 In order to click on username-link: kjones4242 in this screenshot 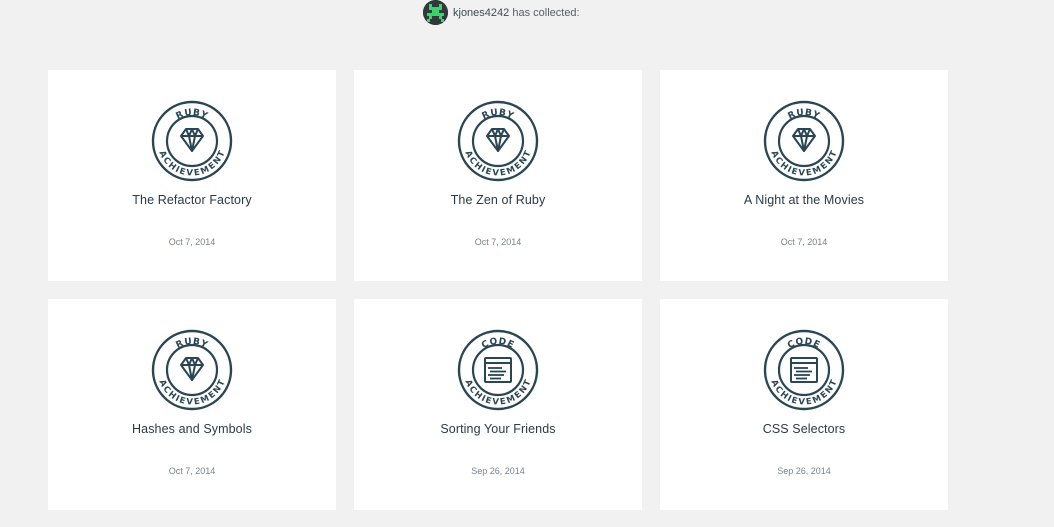, I will do `click(481, 13)`.